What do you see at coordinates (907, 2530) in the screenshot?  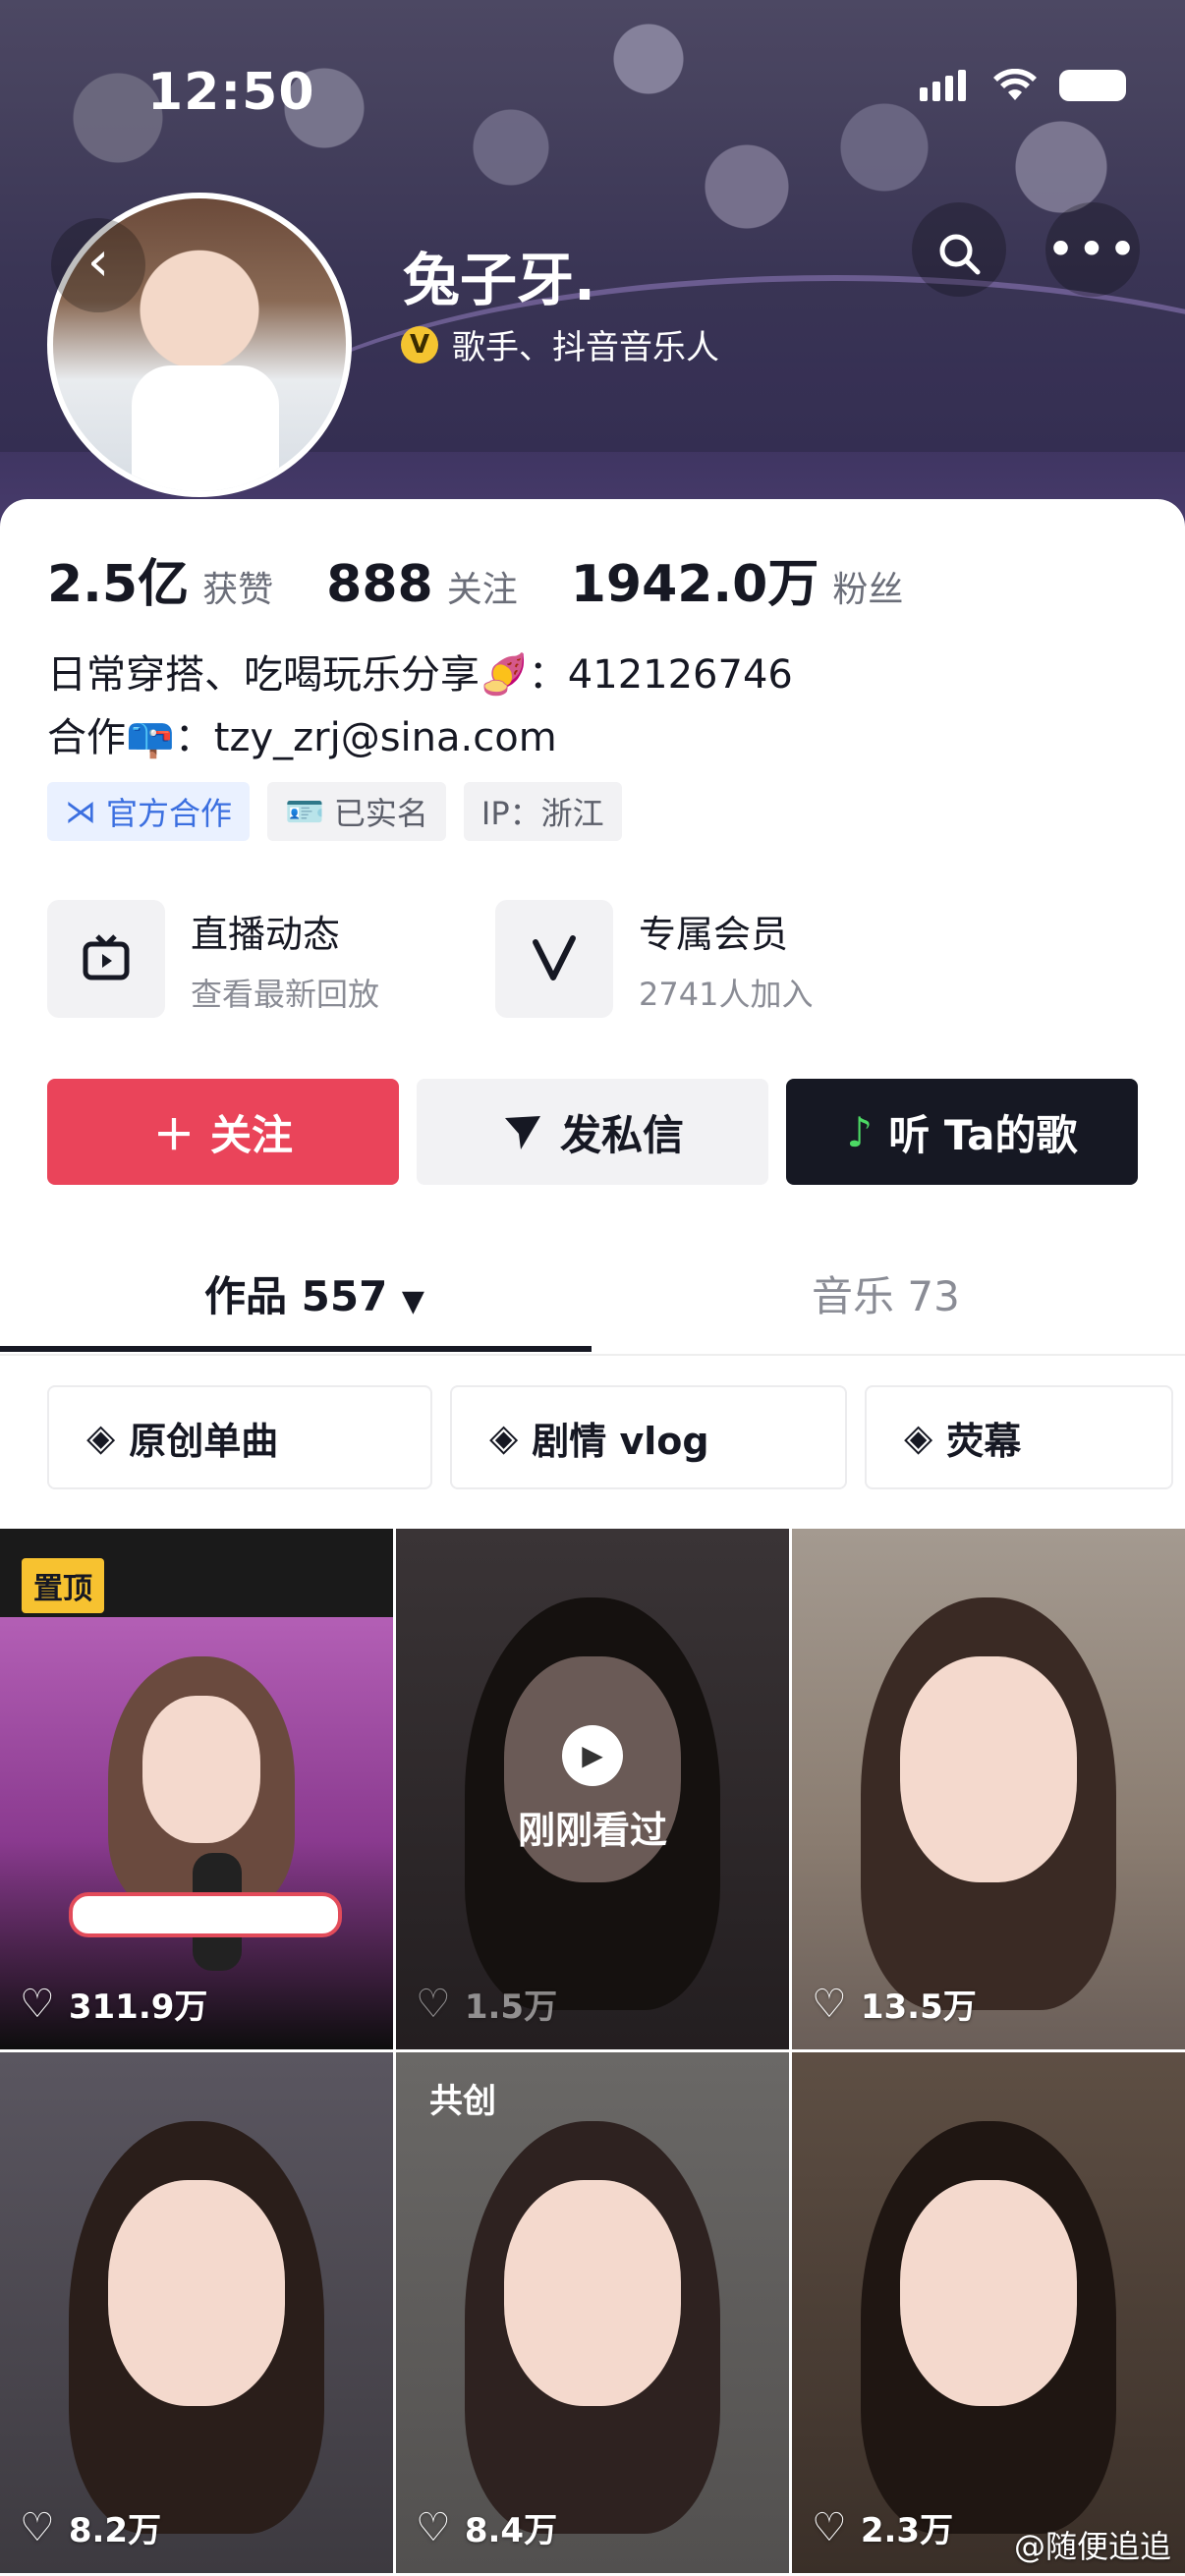 I see `likes-count: 2.3万` at bounding box center [907, 2530].